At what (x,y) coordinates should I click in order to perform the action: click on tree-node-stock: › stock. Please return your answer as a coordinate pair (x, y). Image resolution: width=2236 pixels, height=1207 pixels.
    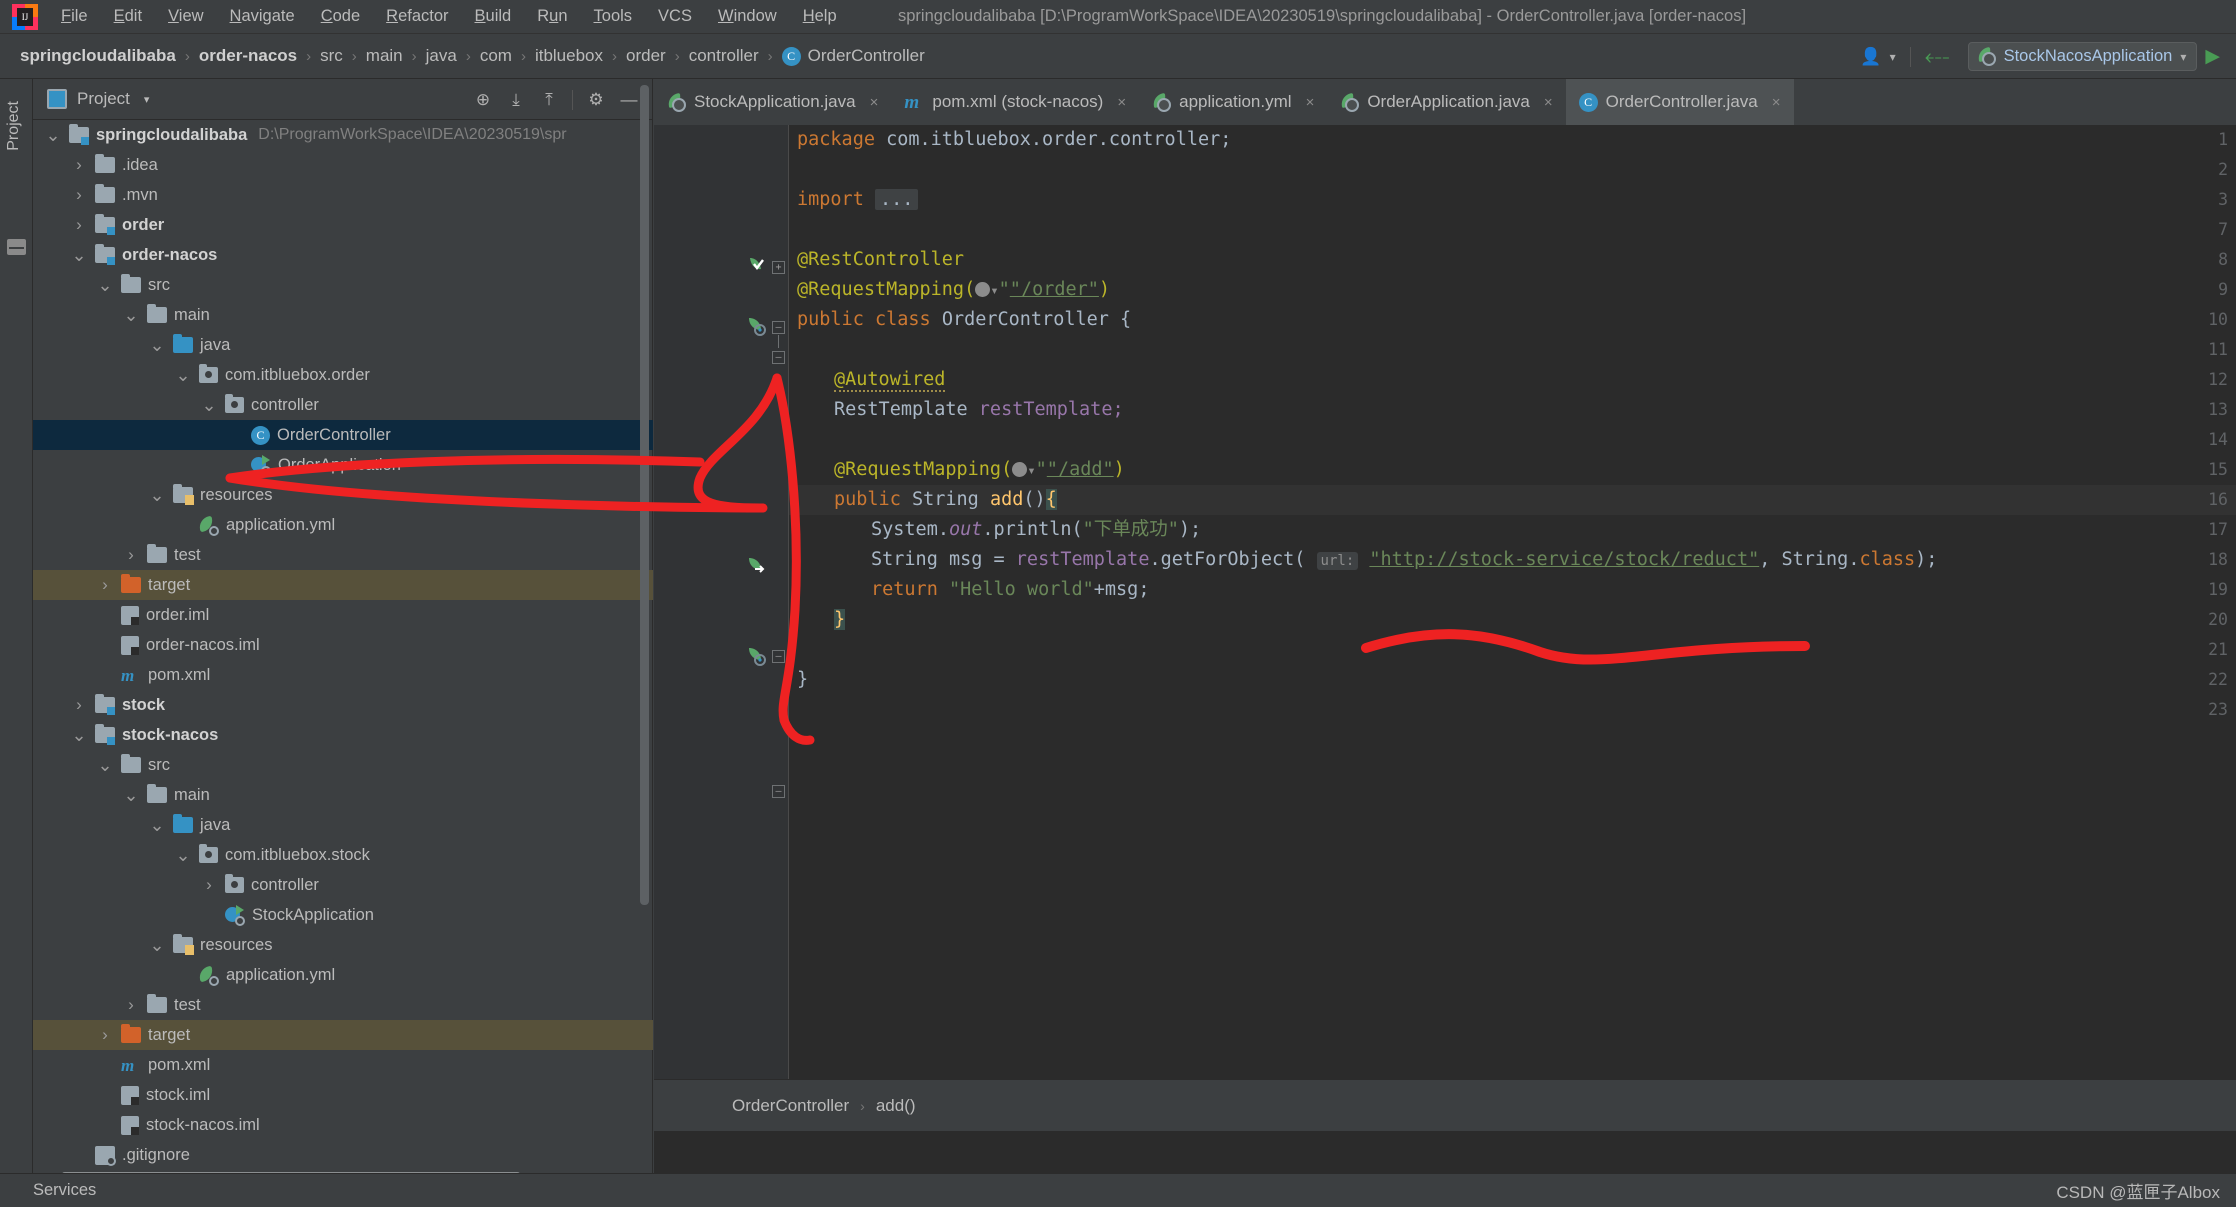
    Looking at the image, I should click on (343, 705).